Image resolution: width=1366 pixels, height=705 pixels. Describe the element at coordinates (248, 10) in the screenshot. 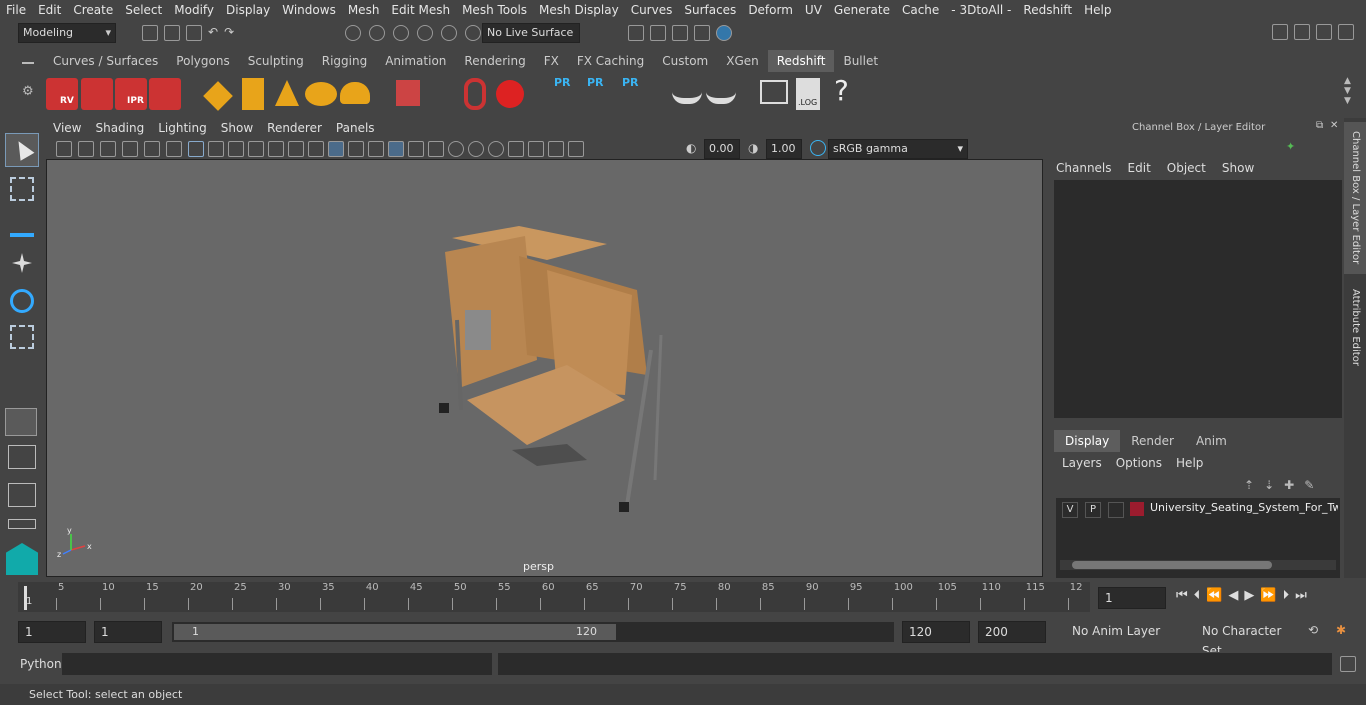

I see `menu-display: Display` at that location.